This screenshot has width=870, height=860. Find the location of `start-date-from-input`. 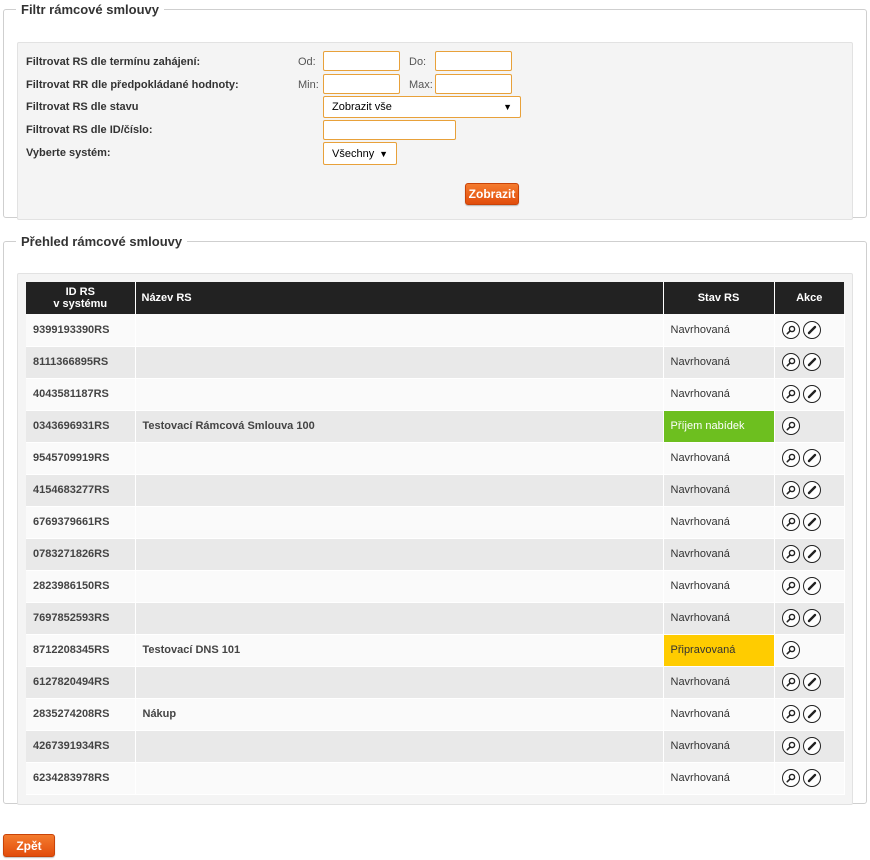

start-date-from-input is located at coordinates (361, 61).